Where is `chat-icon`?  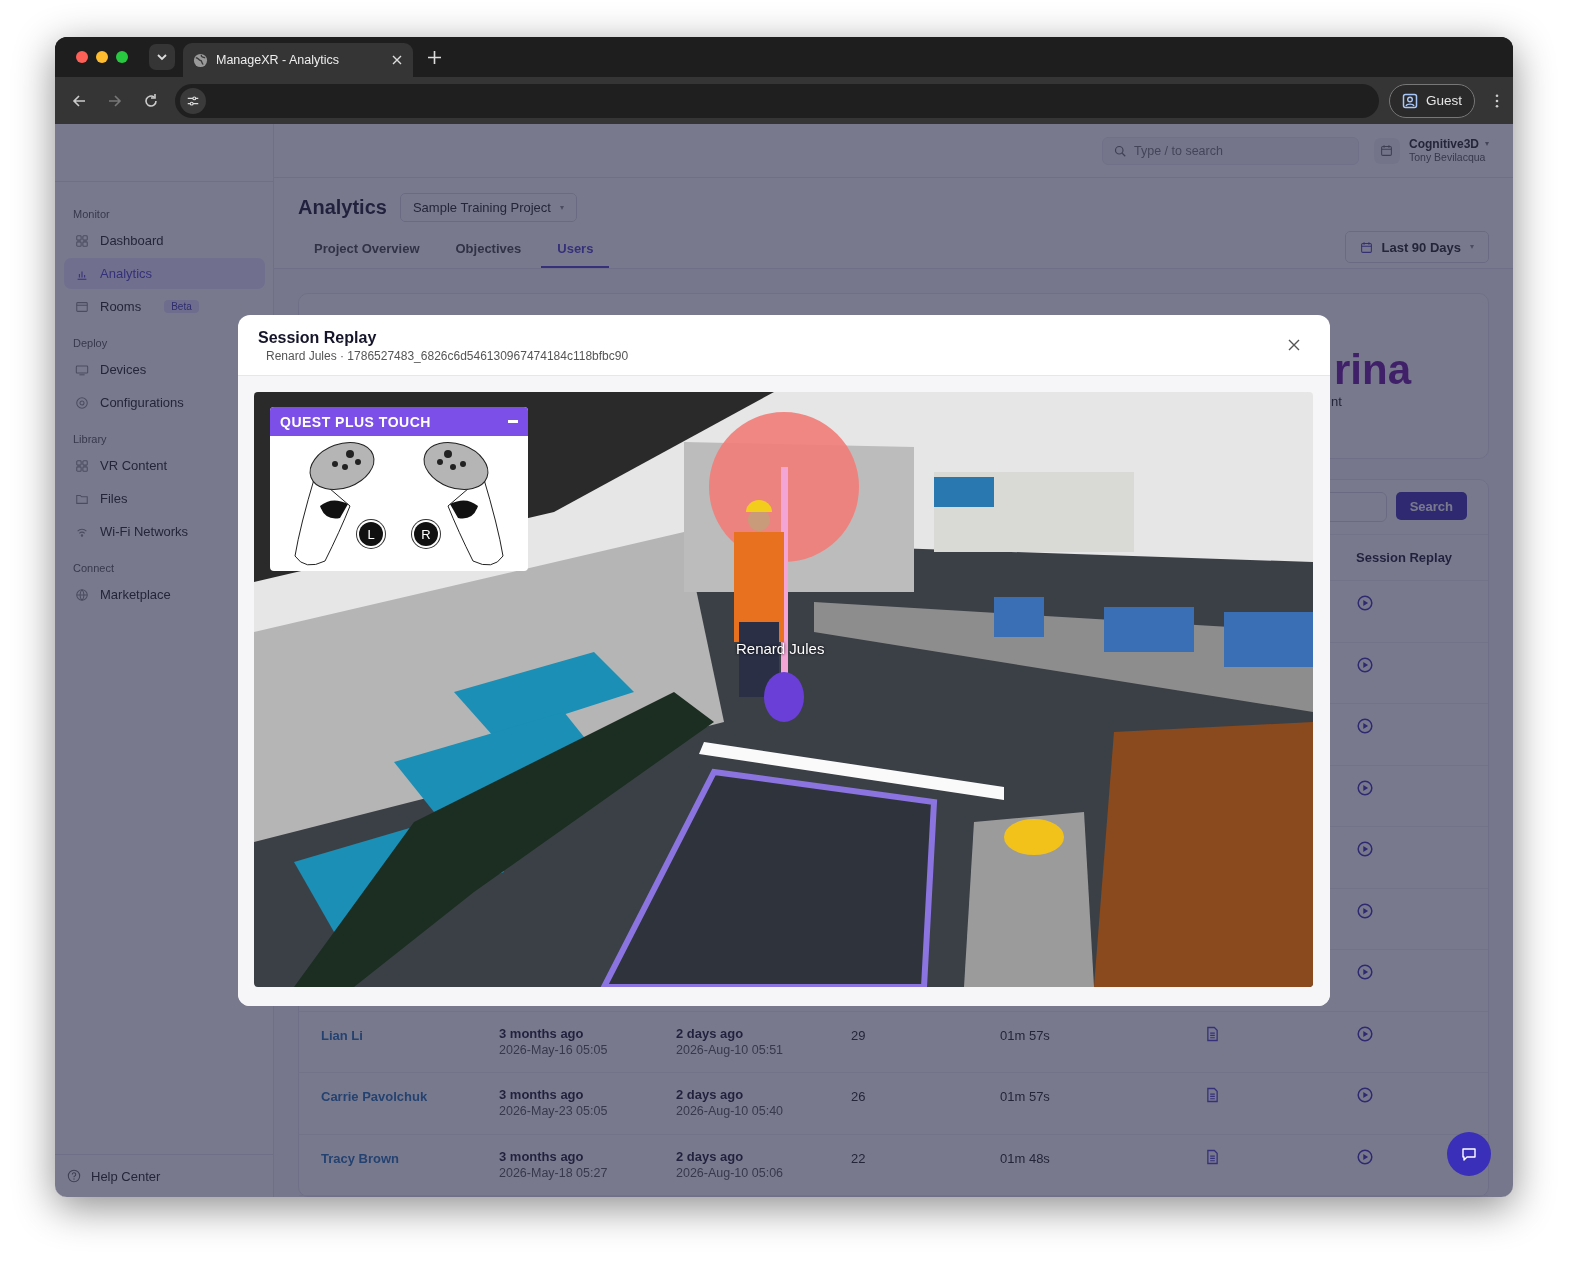
chat-icon is located at coordinates (1469, 1154).